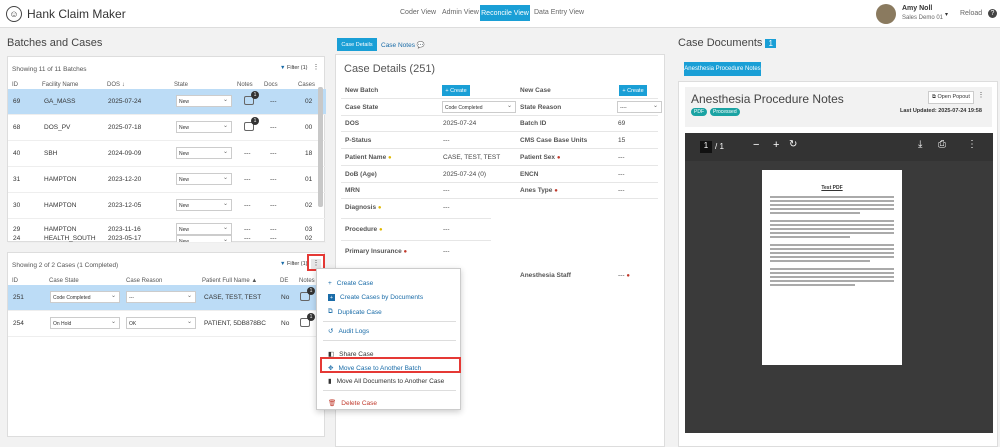 This screenshot has height=447, width=1000. What do you see at coordinates (49, 69) in the screenshot?
I see `batches-showing: Showing 11 of 11 Batches` at bounding box center [49, 69].